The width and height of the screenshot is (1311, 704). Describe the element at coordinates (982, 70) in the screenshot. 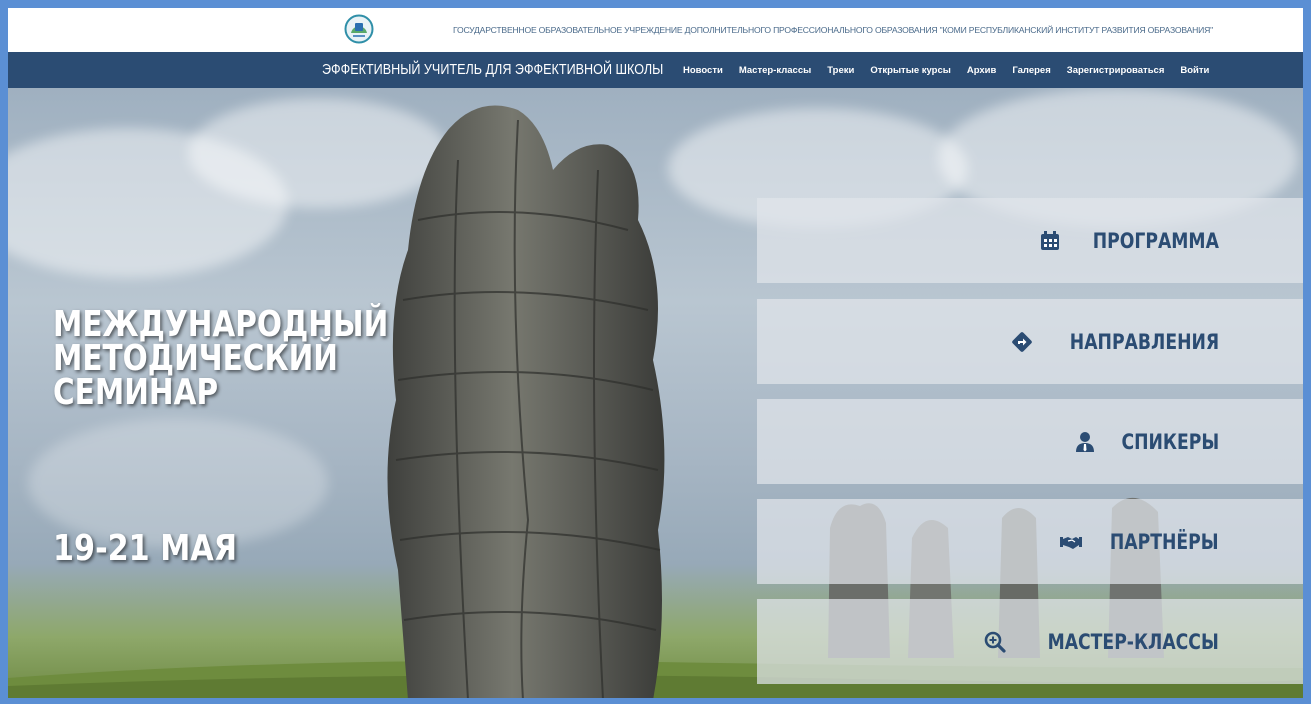

I see `nav-item-archive: Архив` at that location.